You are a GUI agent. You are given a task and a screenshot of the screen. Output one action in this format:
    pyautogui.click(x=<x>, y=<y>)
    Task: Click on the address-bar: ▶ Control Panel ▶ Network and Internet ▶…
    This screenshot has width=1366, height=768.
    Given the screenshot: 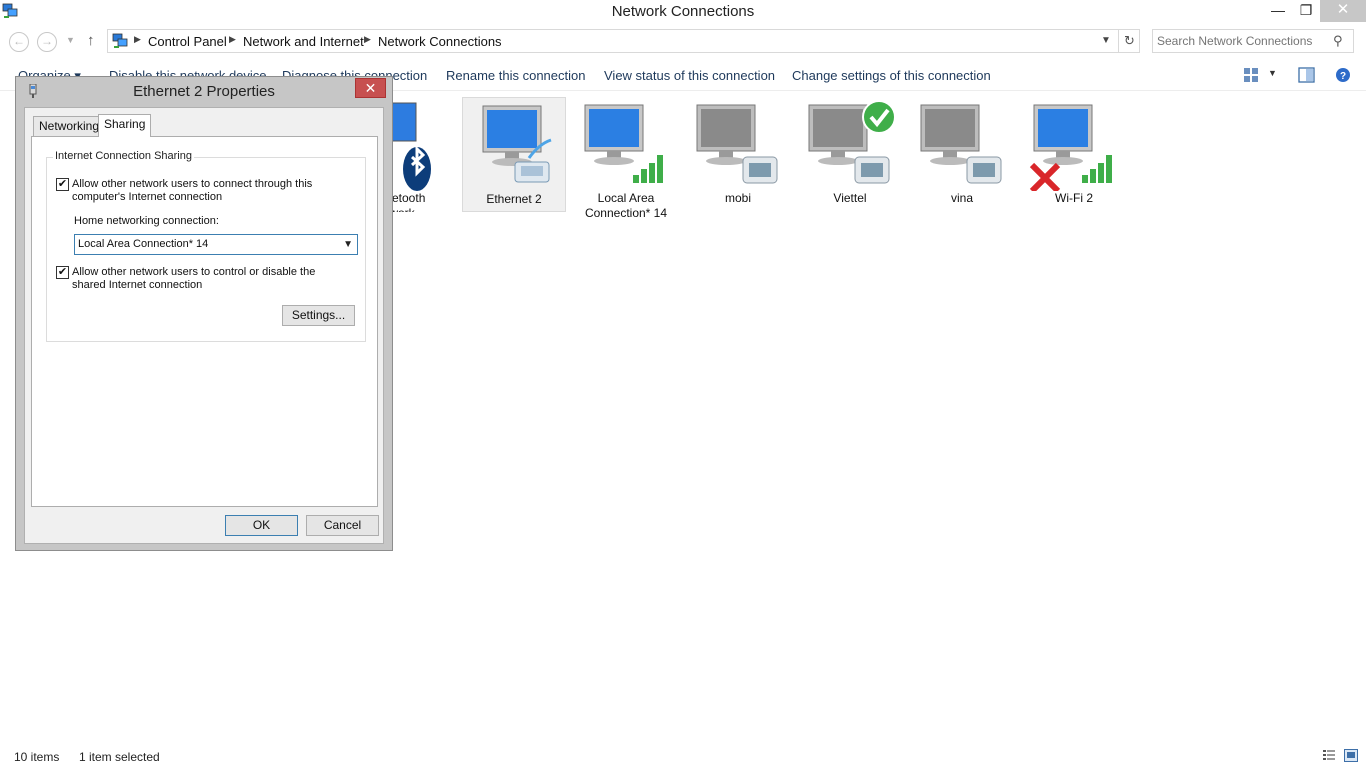 What is the action you would take?
    pyautogui.click(x=623, y=41)
    